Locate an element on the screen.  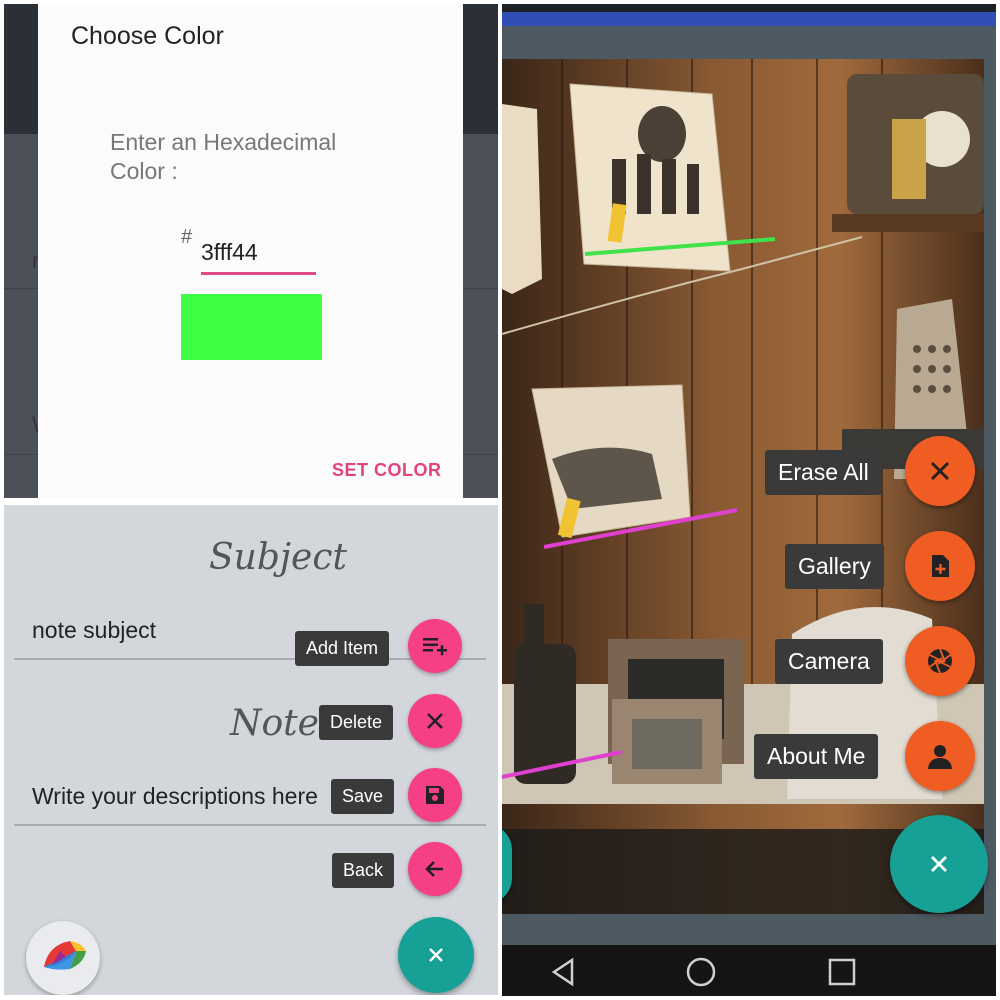
dialog-title: Choose Color is located at coordinates (147, 36).